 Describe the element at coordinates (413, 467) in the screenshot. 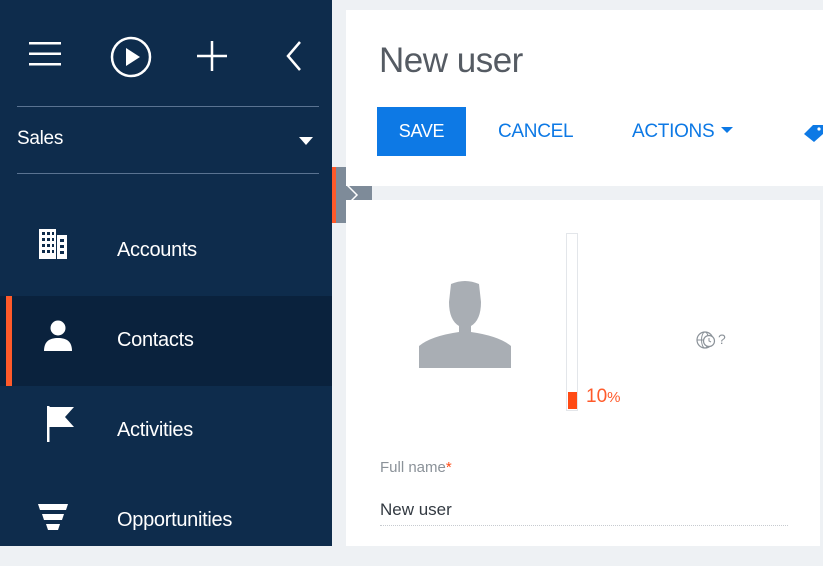

I see `full-name-label-text: Full name` at that location.